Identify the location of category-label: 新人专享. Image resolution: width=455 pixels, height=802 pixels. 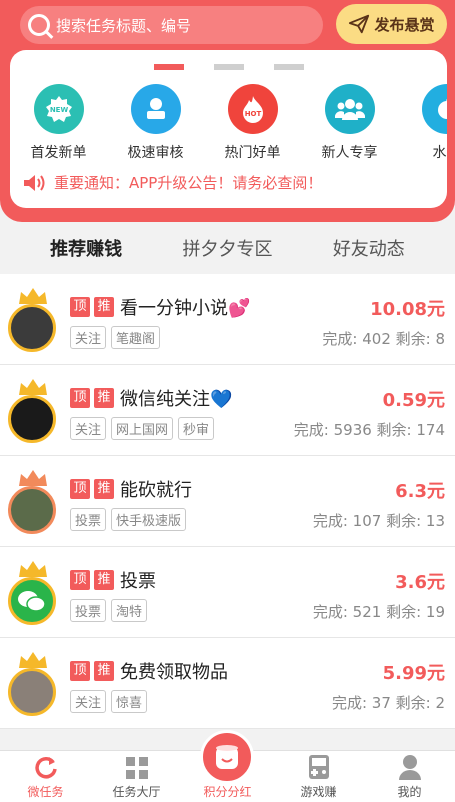
(349, 153).